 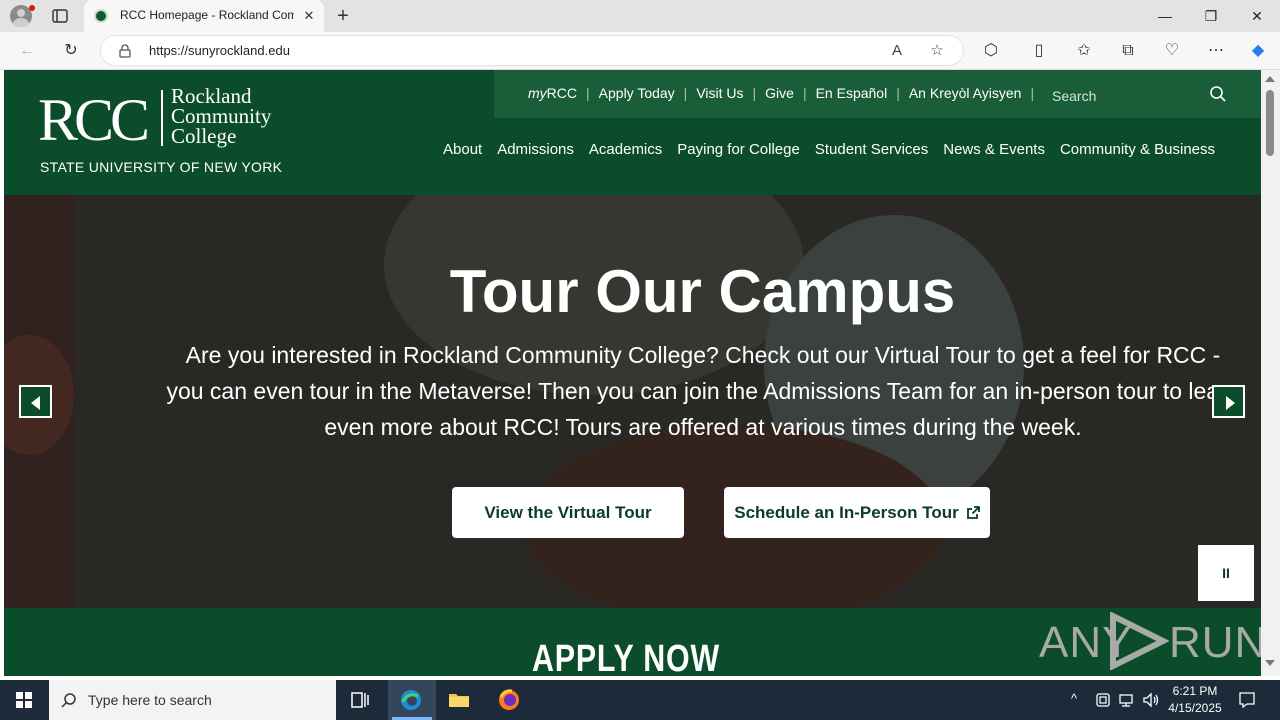 What do you see at coordinates (509, 700) in the screenshot?
I see `firefox-icon` at bounding box center [509, 700].